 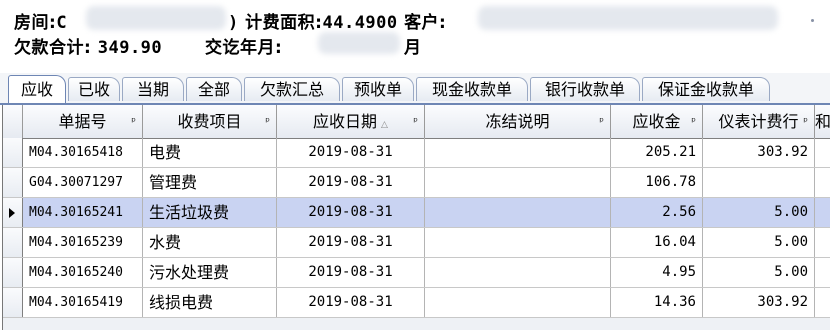 I want to click on info-line-2: 欠款合计: 349.90 交讫年月:, so click(x=148, y=45).